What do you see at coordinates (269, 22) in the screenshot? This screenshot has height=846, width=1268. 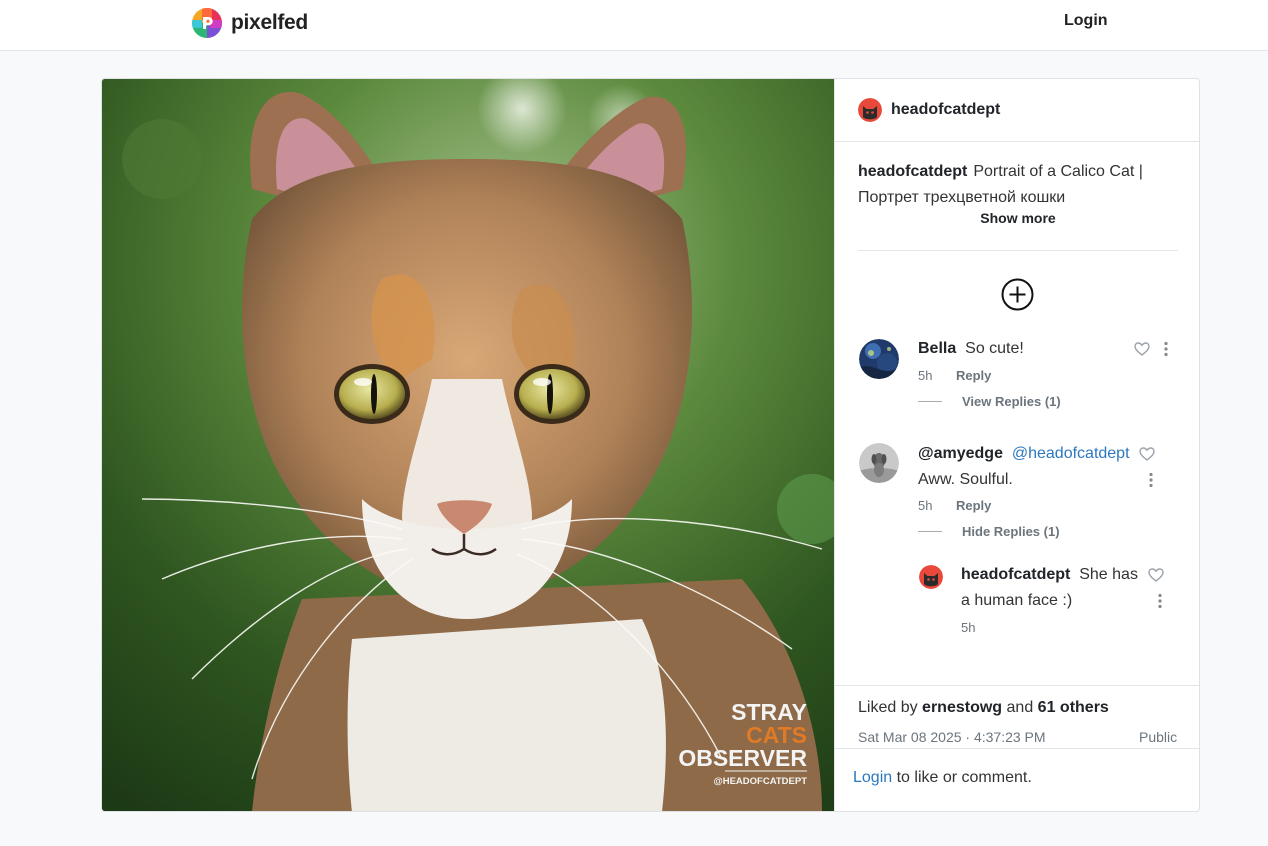 I see `brand-name: pixelfed` at bounding box center [269, 22].